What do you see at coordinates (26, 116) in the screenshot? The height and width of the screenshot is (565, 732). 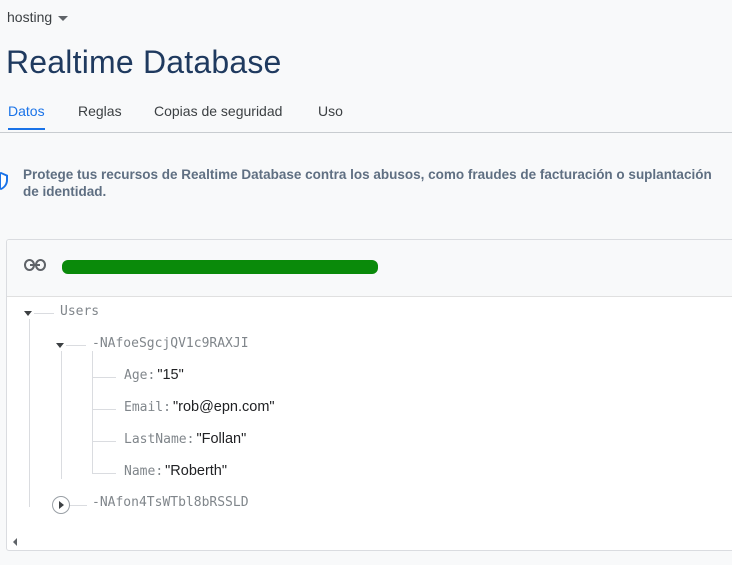 I see `tab-datos: Datos` at bounding box center [26, 116].